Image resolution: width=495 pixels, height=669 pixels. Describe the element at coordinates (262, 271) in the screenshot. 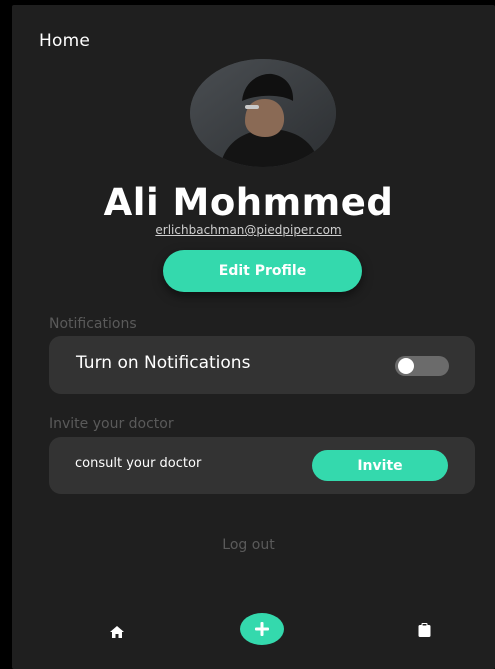

I see `edit-profile-button: Edit Profile` at that location.